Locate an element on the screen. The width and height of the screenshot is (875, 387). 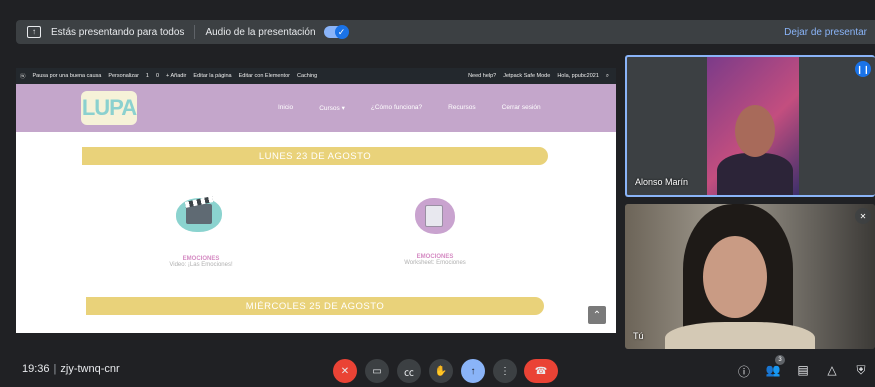
wp-bar-item: Need help? is located at coordinates (482, 76).